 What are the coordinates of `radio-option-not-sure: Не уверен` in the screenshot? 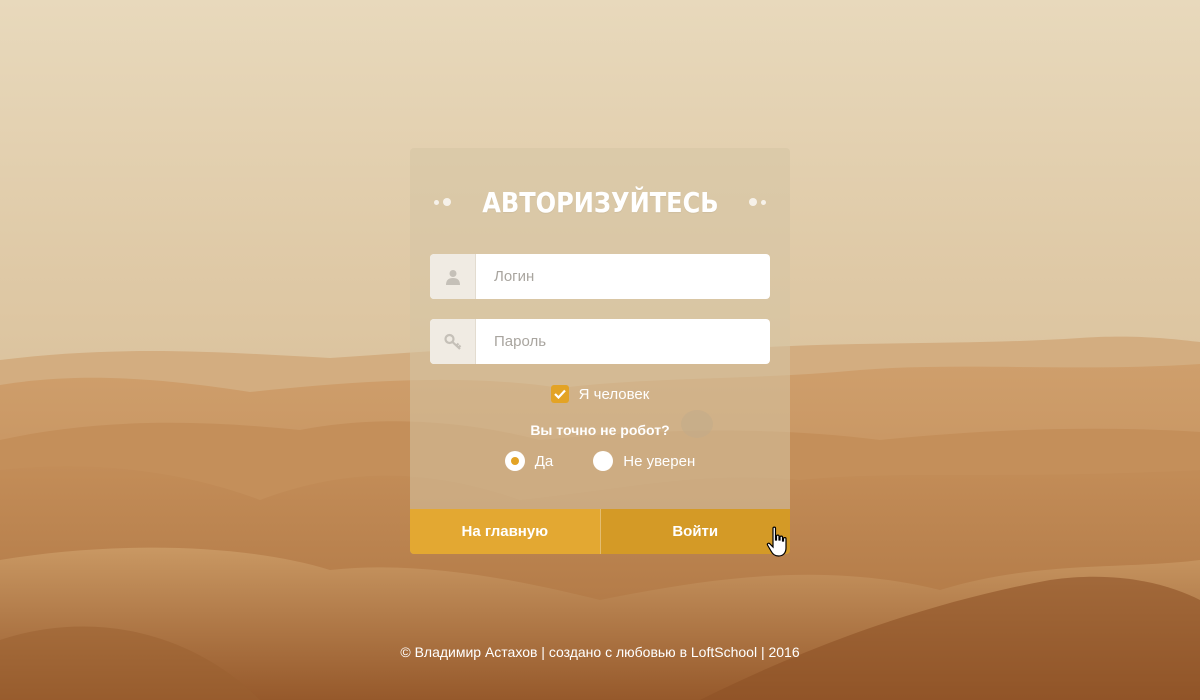 It's located at (644, 461).